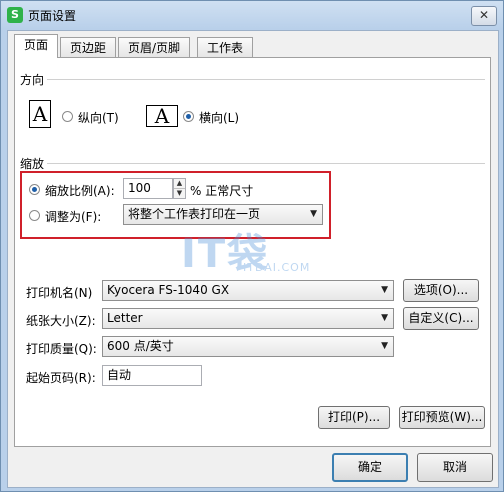 The height and width of the screenshot is (492, 504). Describe the element at coordinates (266, 163) in the screenshot. I see `scaling-divider` at that location.